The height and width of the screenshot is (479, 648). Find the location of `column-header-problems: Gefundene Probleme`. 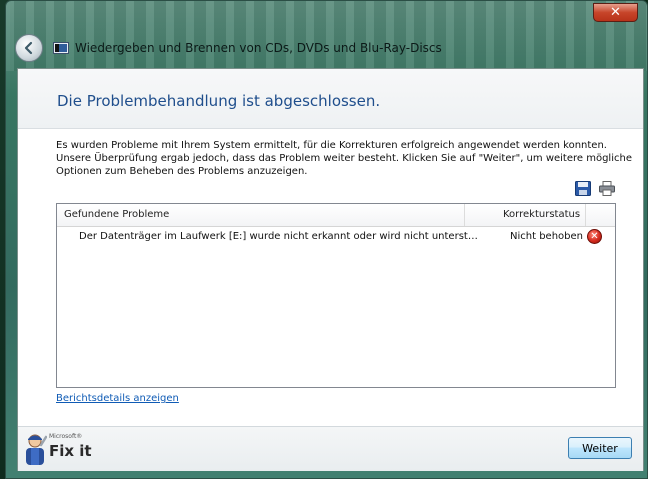

column-header-problems: Gefundene Probleme is located at coordinates (116, 214).